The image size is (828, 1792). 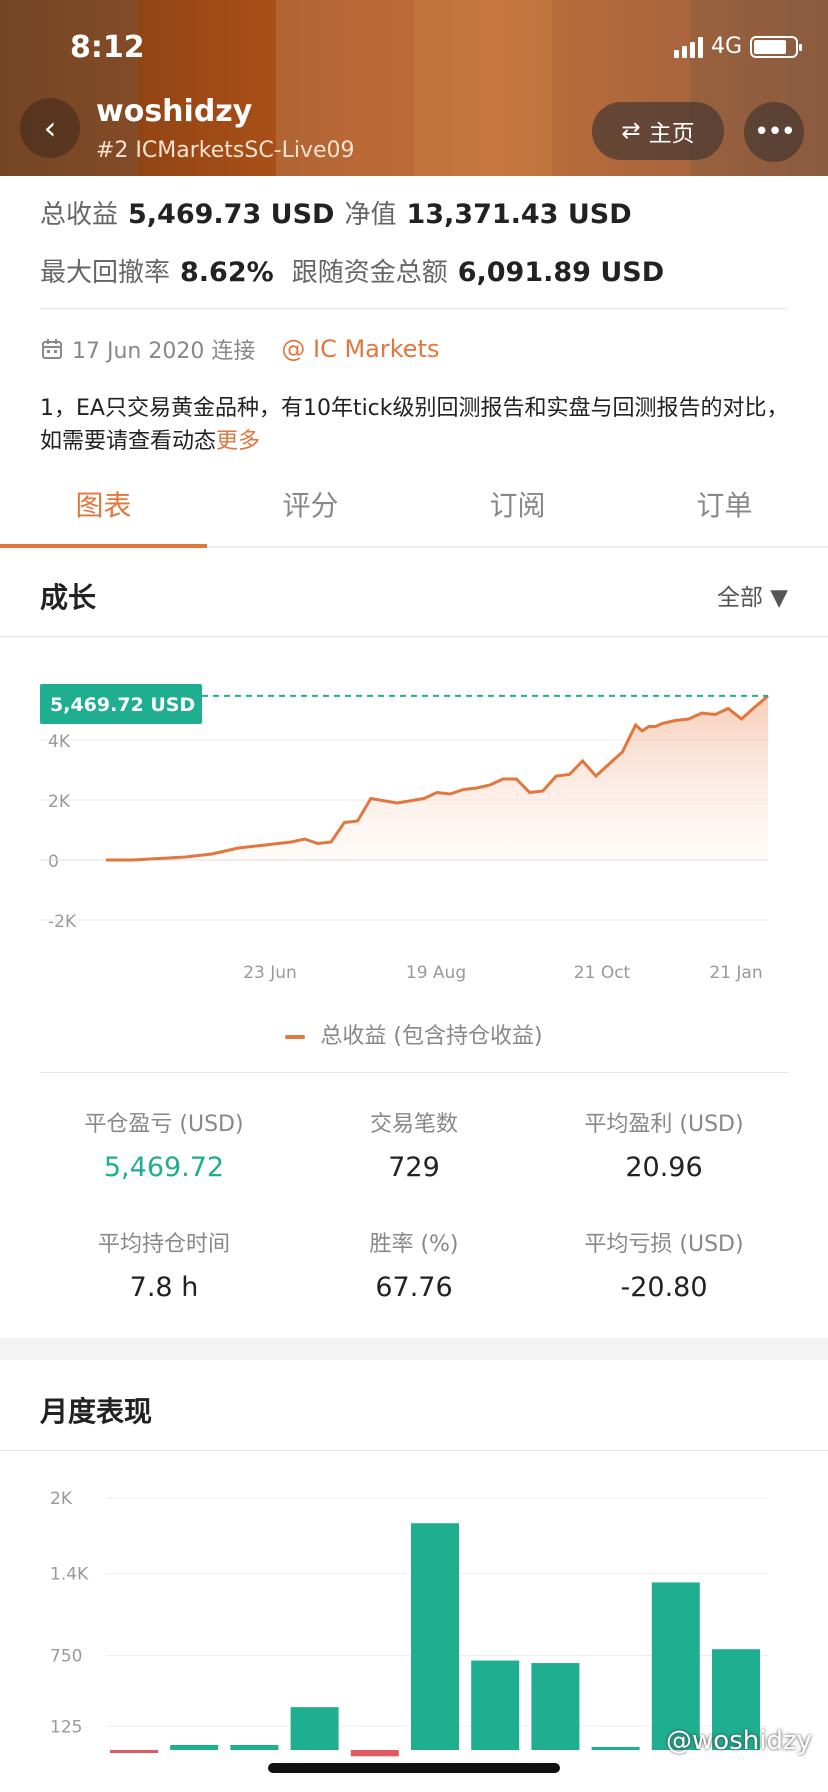 I want to click on tab-subscribe: 订阅, so click(x=517, y=507).